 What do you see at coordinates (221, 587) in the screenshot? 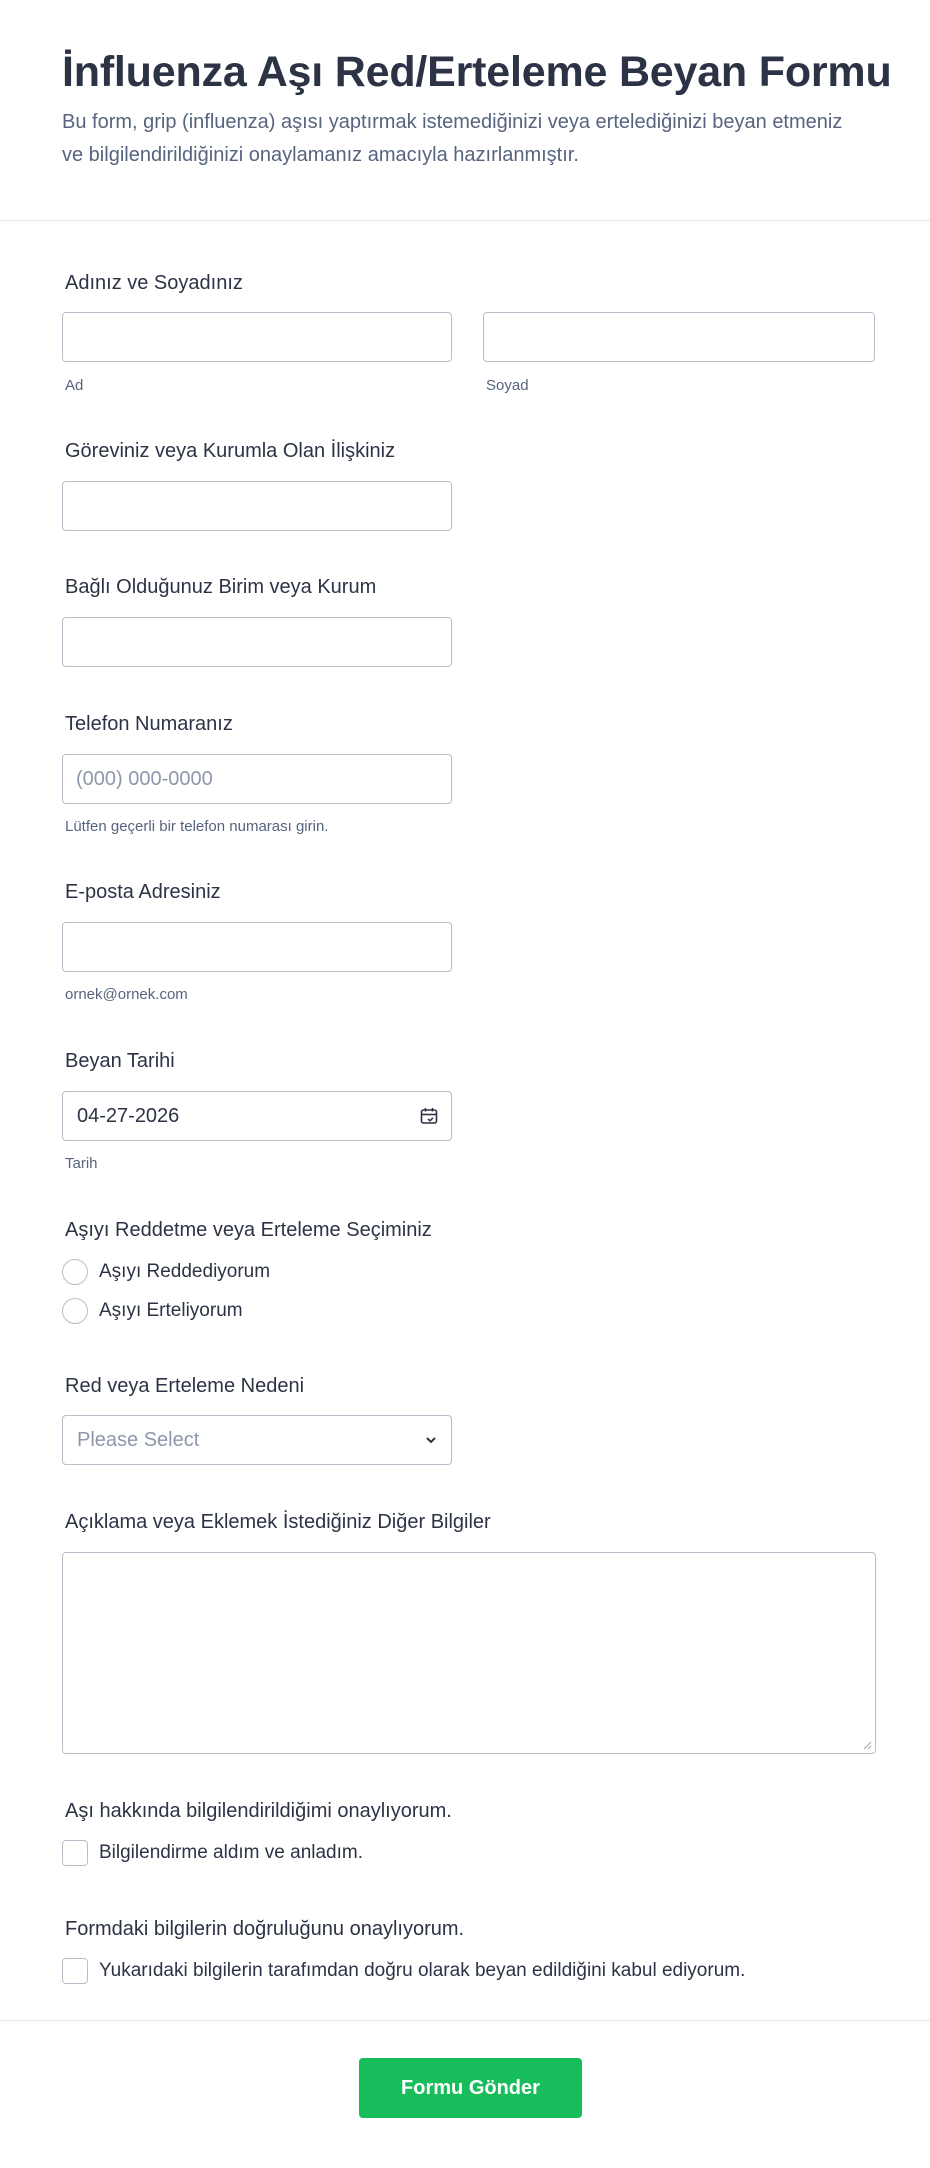
I see `unit-label: Bağlı Olduğunuz Birim veya Kurum` at bounding box center [221, 587].